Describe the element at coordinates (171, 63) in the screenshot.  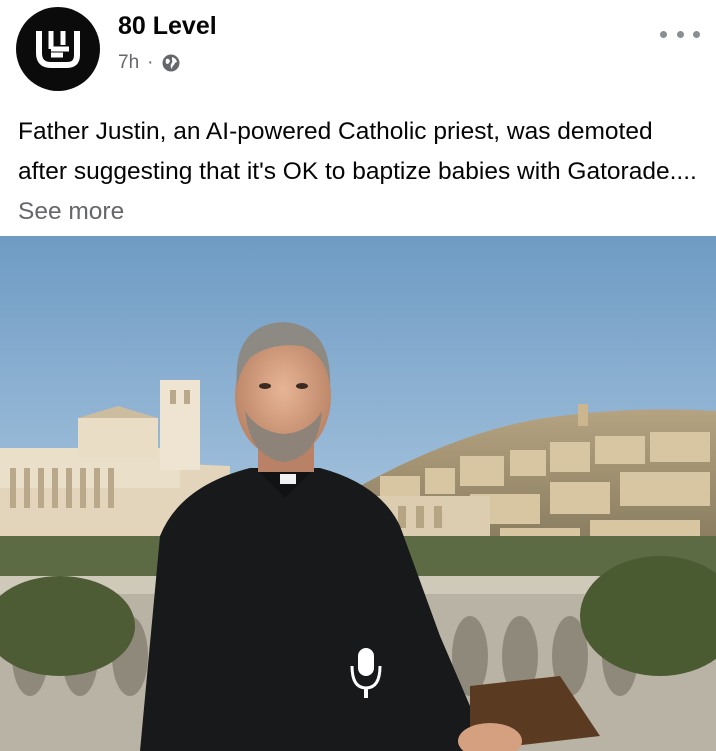
I see `globe-icon` at that location.